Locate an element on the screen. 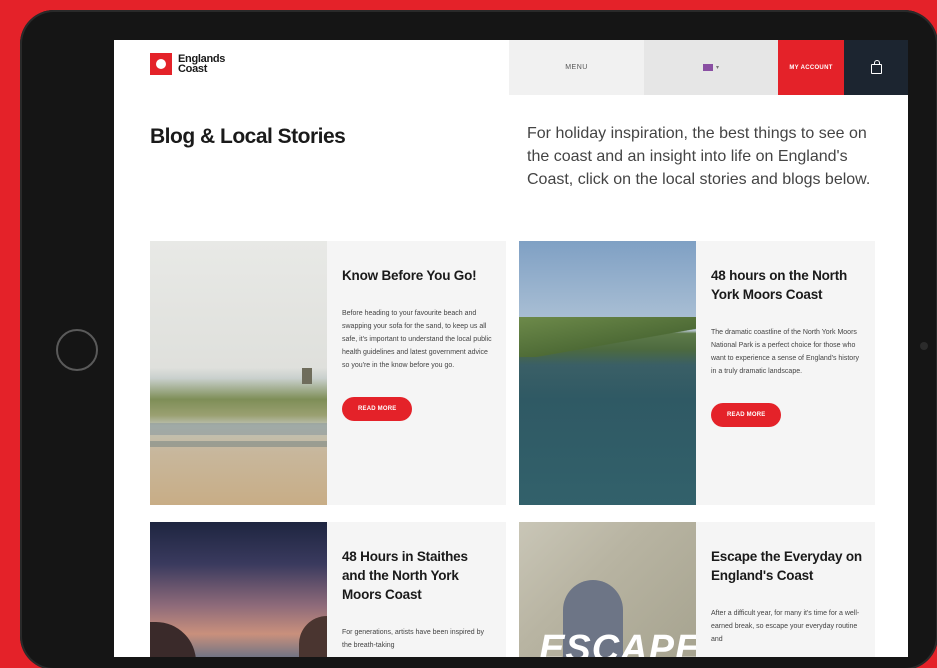  header-nav: MENU ▾ MY ACCOUNT is located at coordinates (708, 67).